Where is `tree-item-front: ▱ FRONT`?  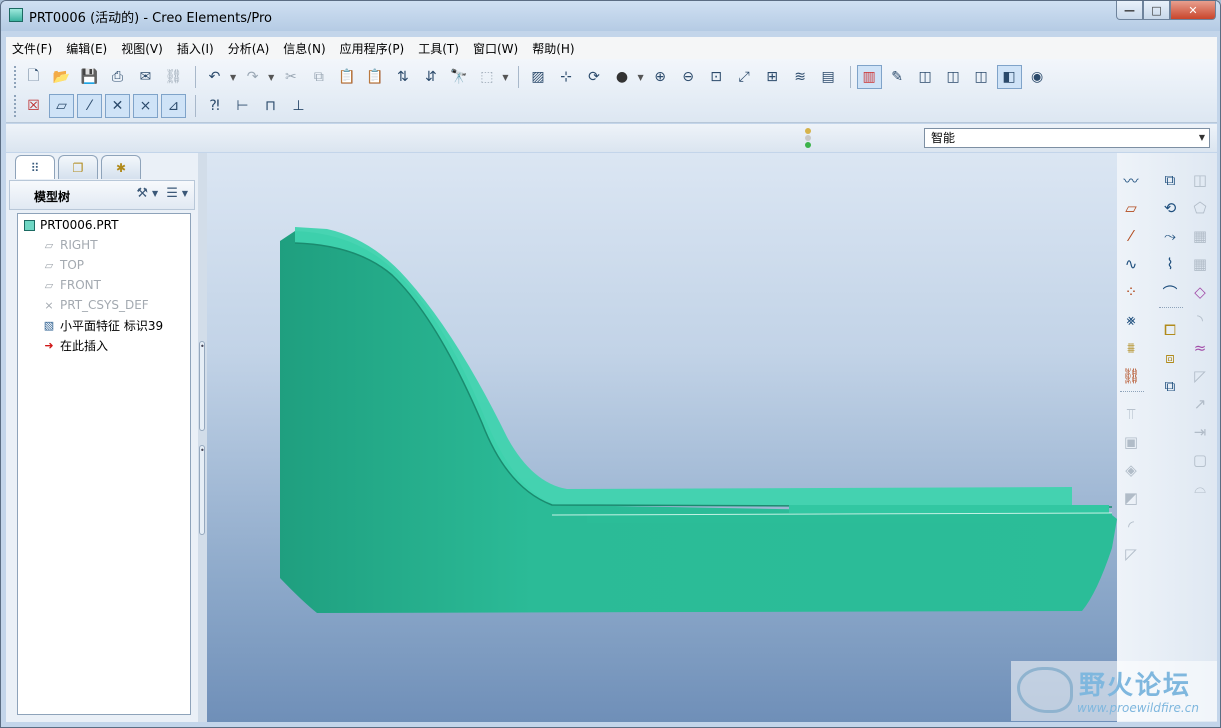
tree-item-front: ▱ FRONT is located at coordinates (71, 285).